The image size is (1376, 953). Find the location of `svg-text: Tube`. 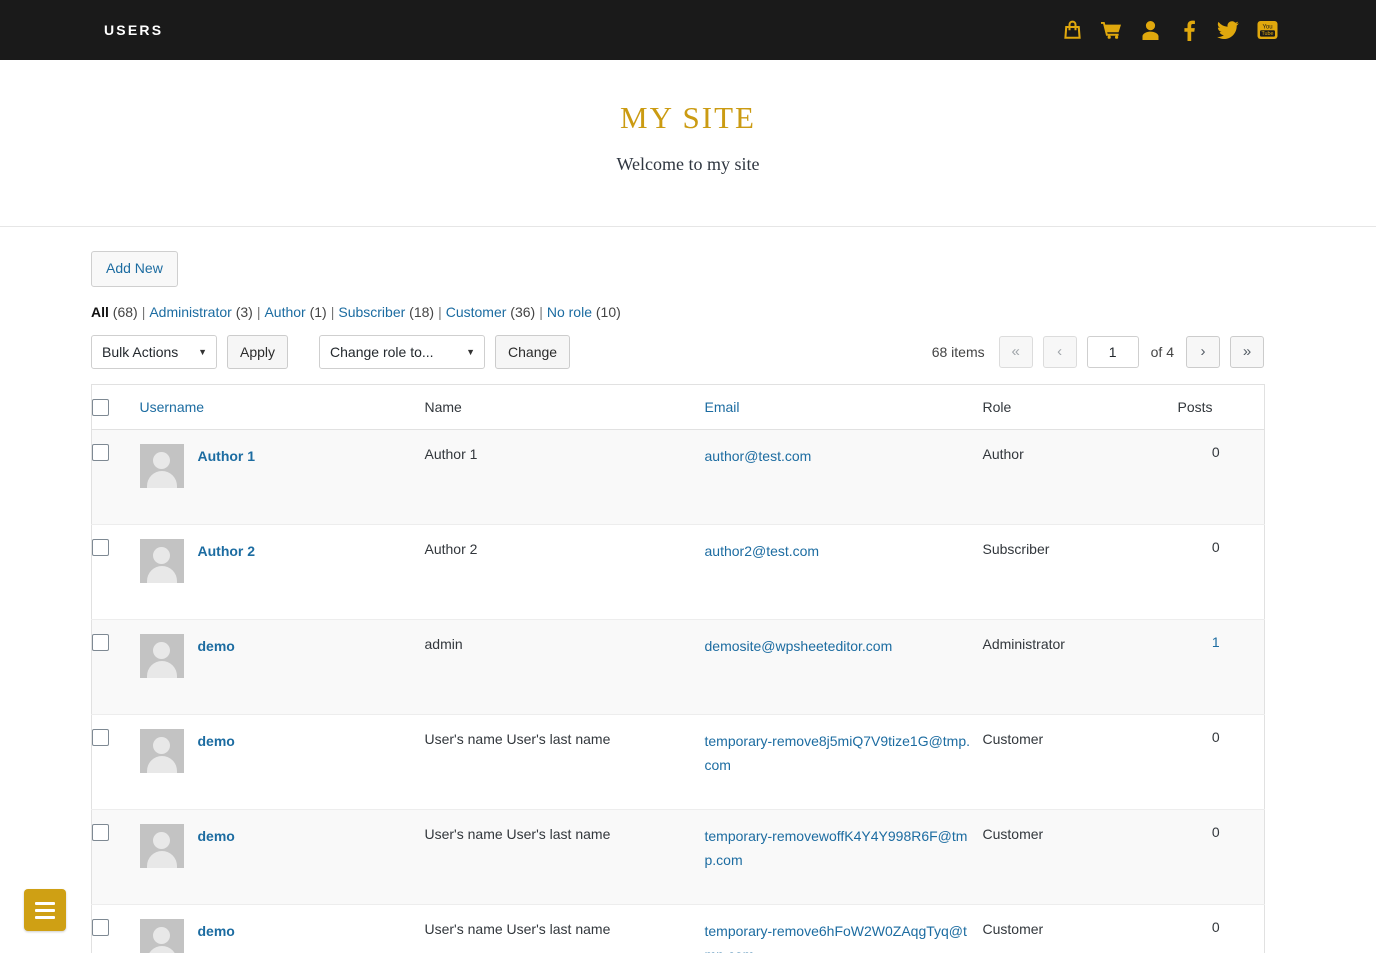

svg-text: Tube is located at coordinates (1267, 34).